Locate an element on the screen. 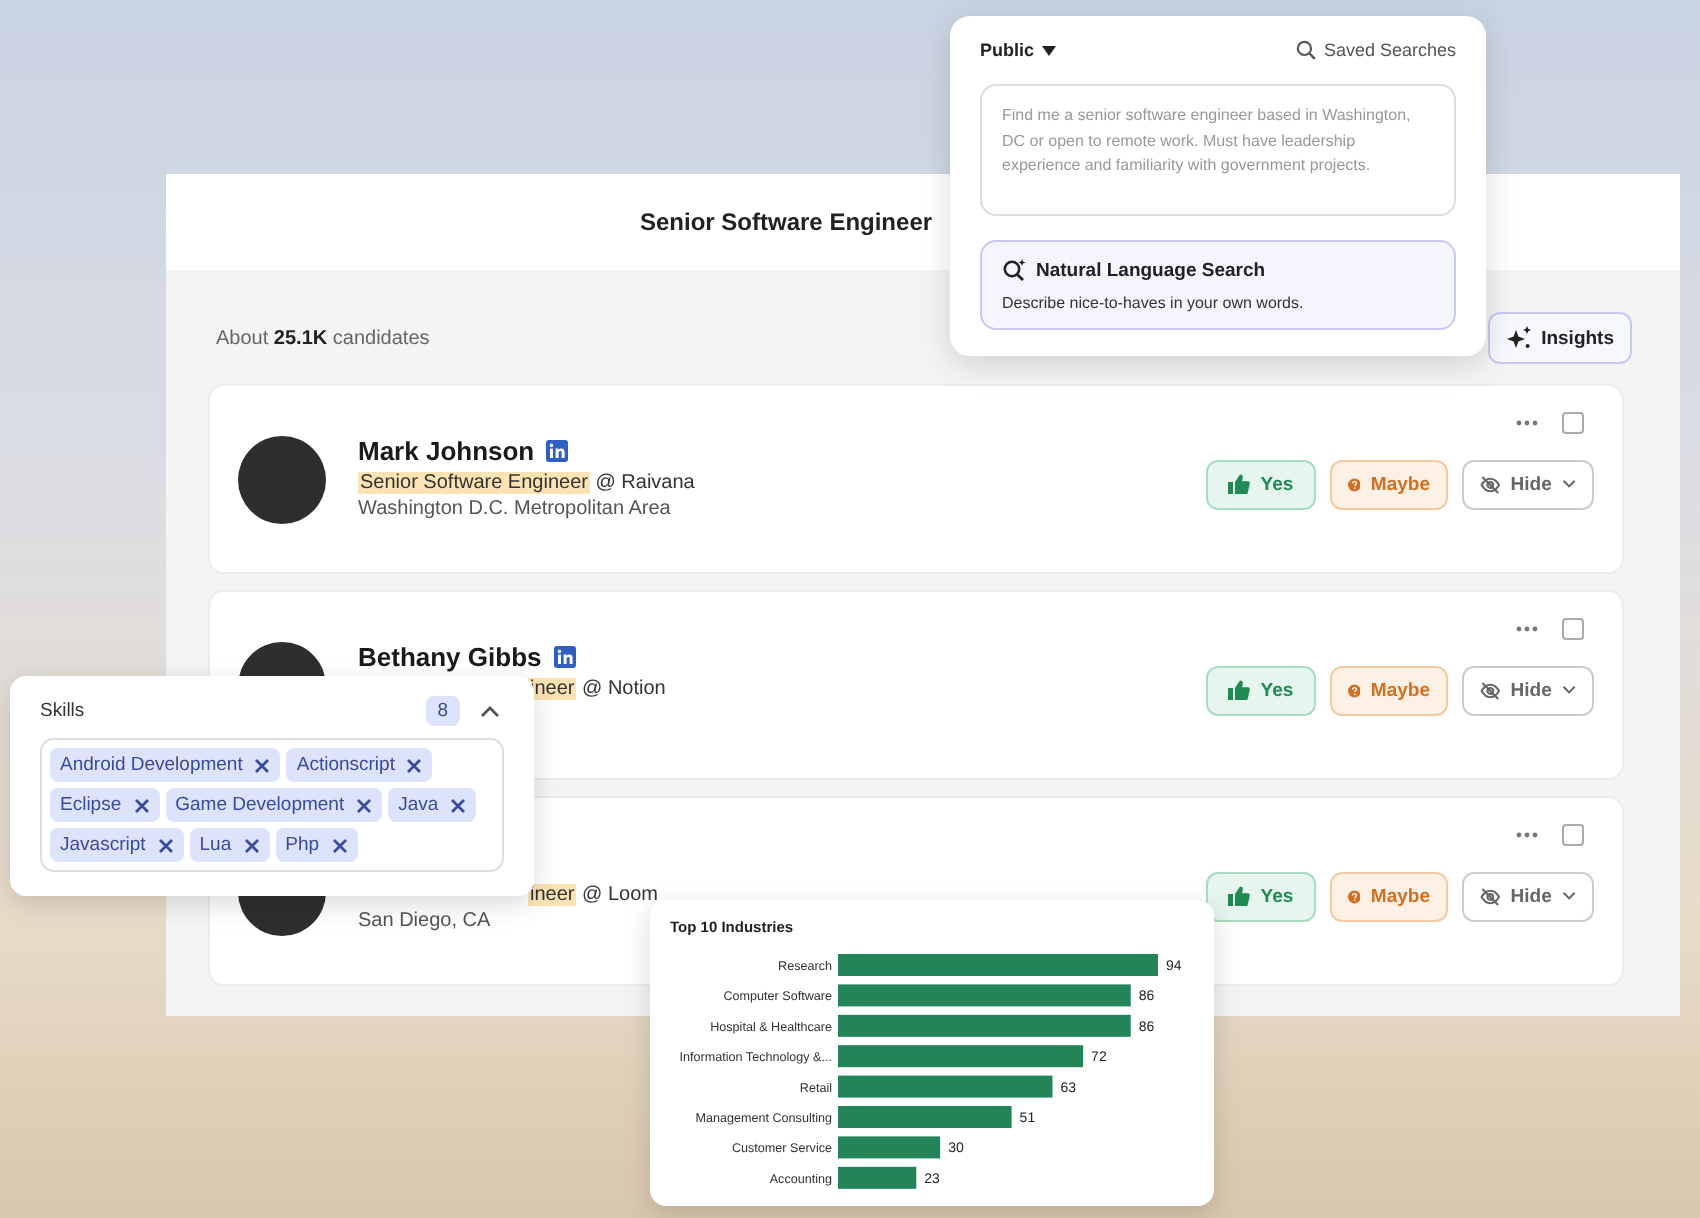 This screenshot has height=1218, width=1700. skills-count: 8 is located at coordinates (442, 711).